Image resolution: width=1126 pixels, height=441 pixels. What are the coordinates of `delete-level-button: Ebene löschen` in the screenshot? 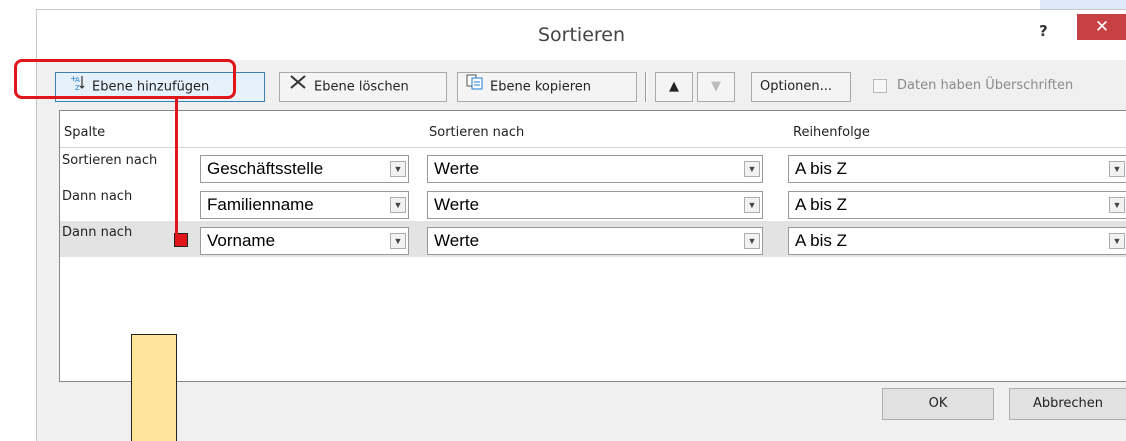 It's located at (363, 87).